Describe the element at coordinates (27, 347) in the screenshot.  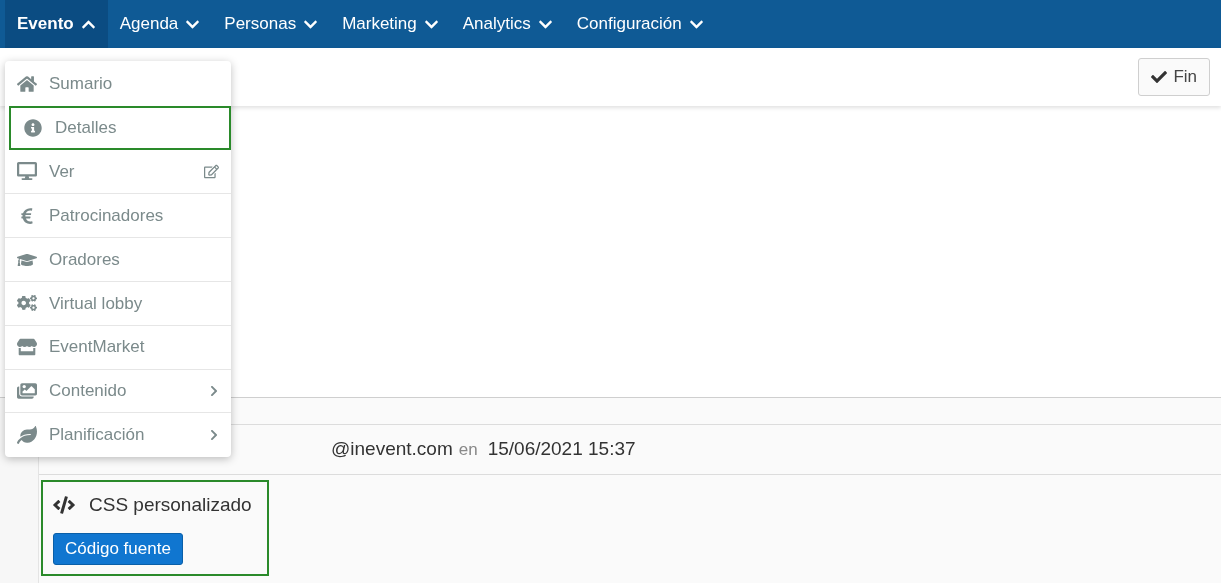
I see `store-icon` at that location.